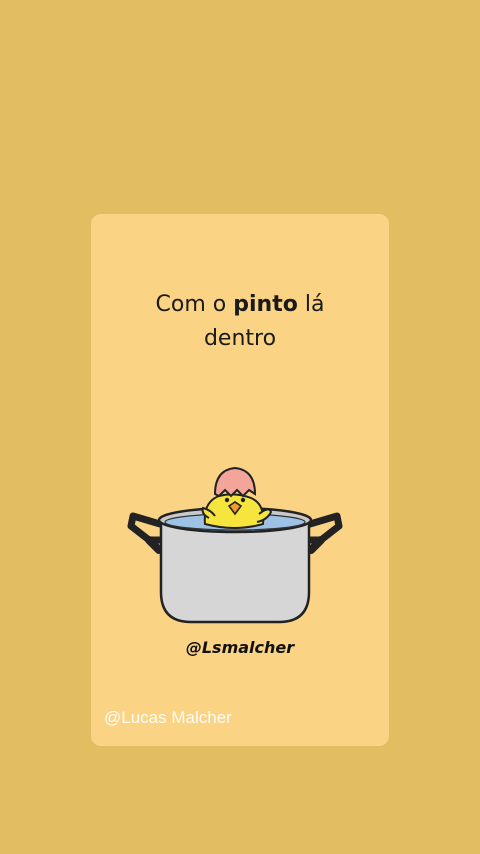  I want to click on pot-right-handle, so click(324, 533).